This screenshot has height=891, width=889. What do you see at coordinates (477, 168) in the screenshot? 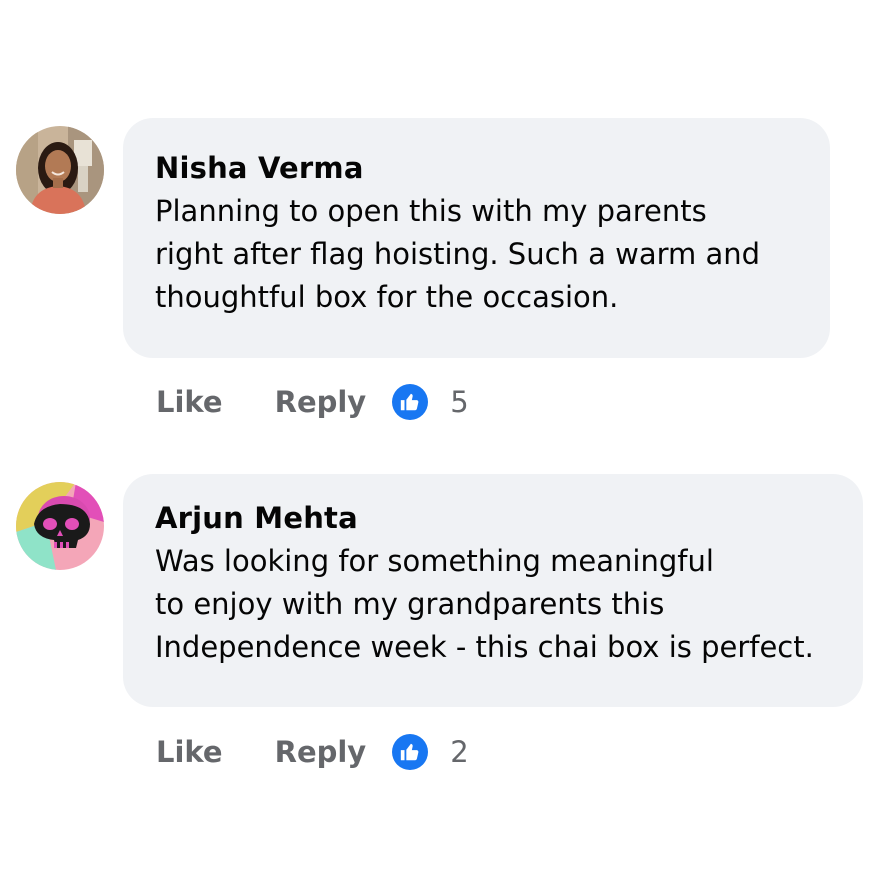
I see `comment-author: Nisha Verma` at bounding box center [477, 168].